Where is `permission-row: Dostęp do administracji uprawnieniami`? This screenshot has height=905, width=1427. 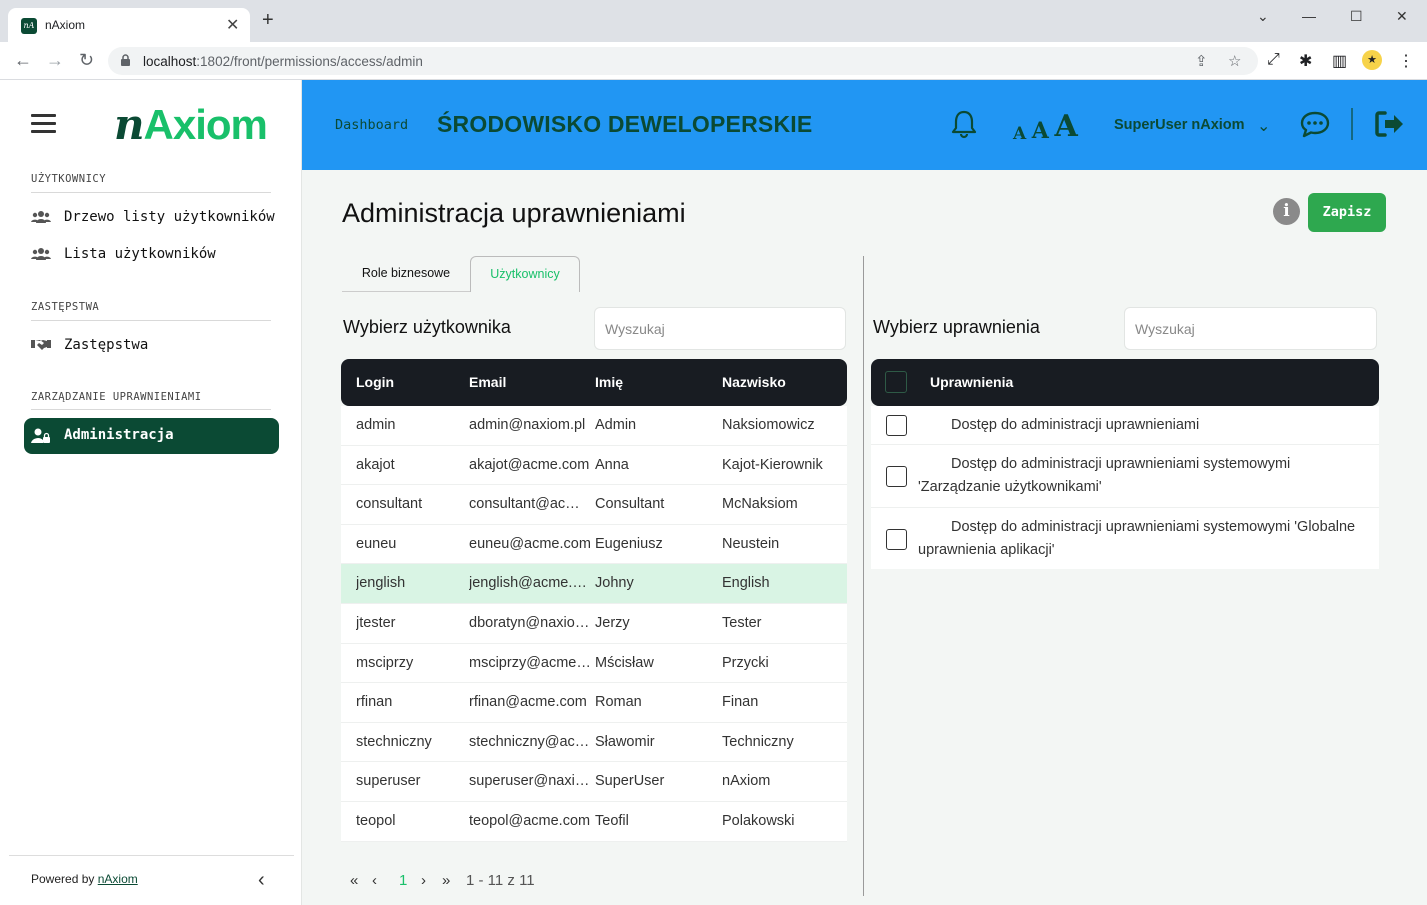
permission-row: Dostęp do administracji uprawnieniami is located at coordinates (1125, 425).